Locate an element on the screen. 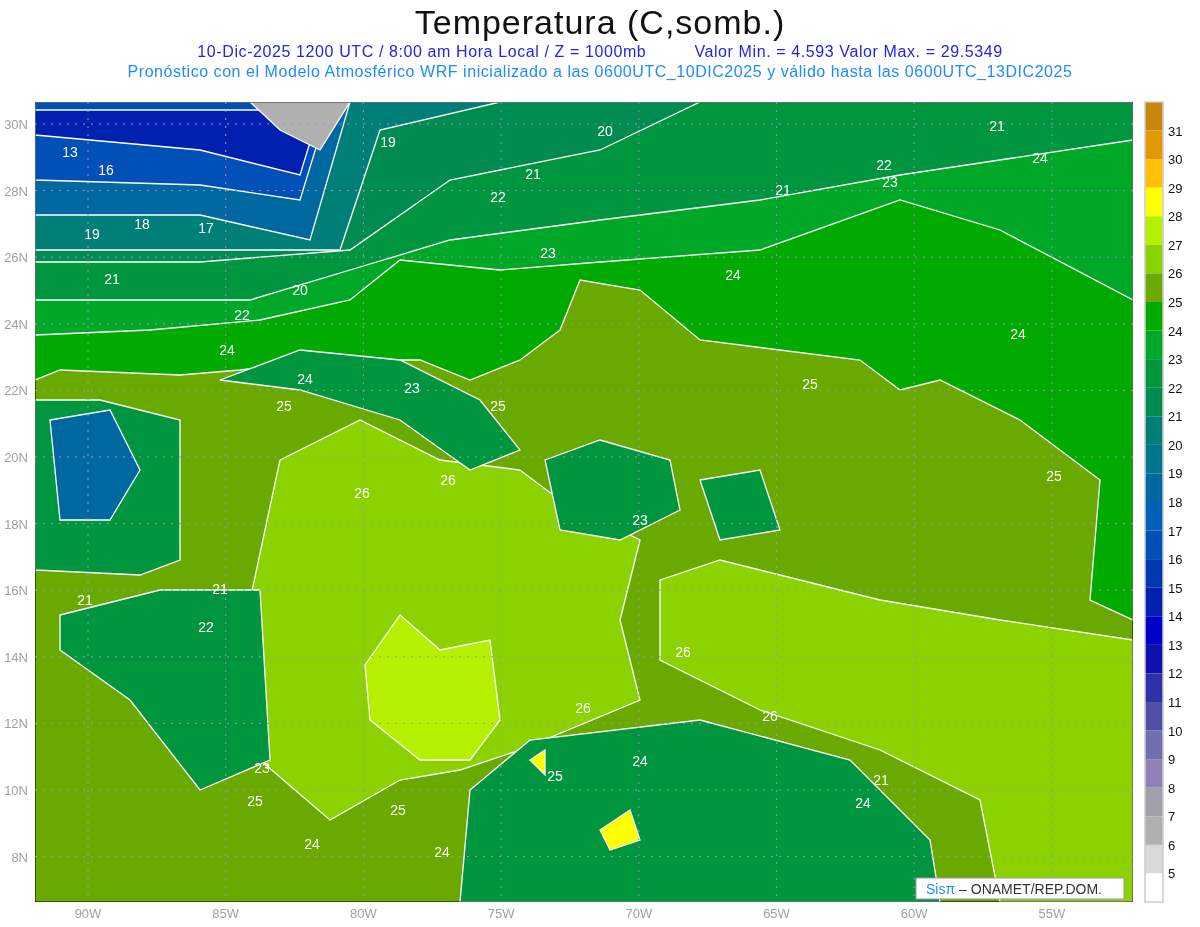 The height and width of the screenshot is (927, 1200). colorbar-label: 17 is located at coordinates (1175, 531).